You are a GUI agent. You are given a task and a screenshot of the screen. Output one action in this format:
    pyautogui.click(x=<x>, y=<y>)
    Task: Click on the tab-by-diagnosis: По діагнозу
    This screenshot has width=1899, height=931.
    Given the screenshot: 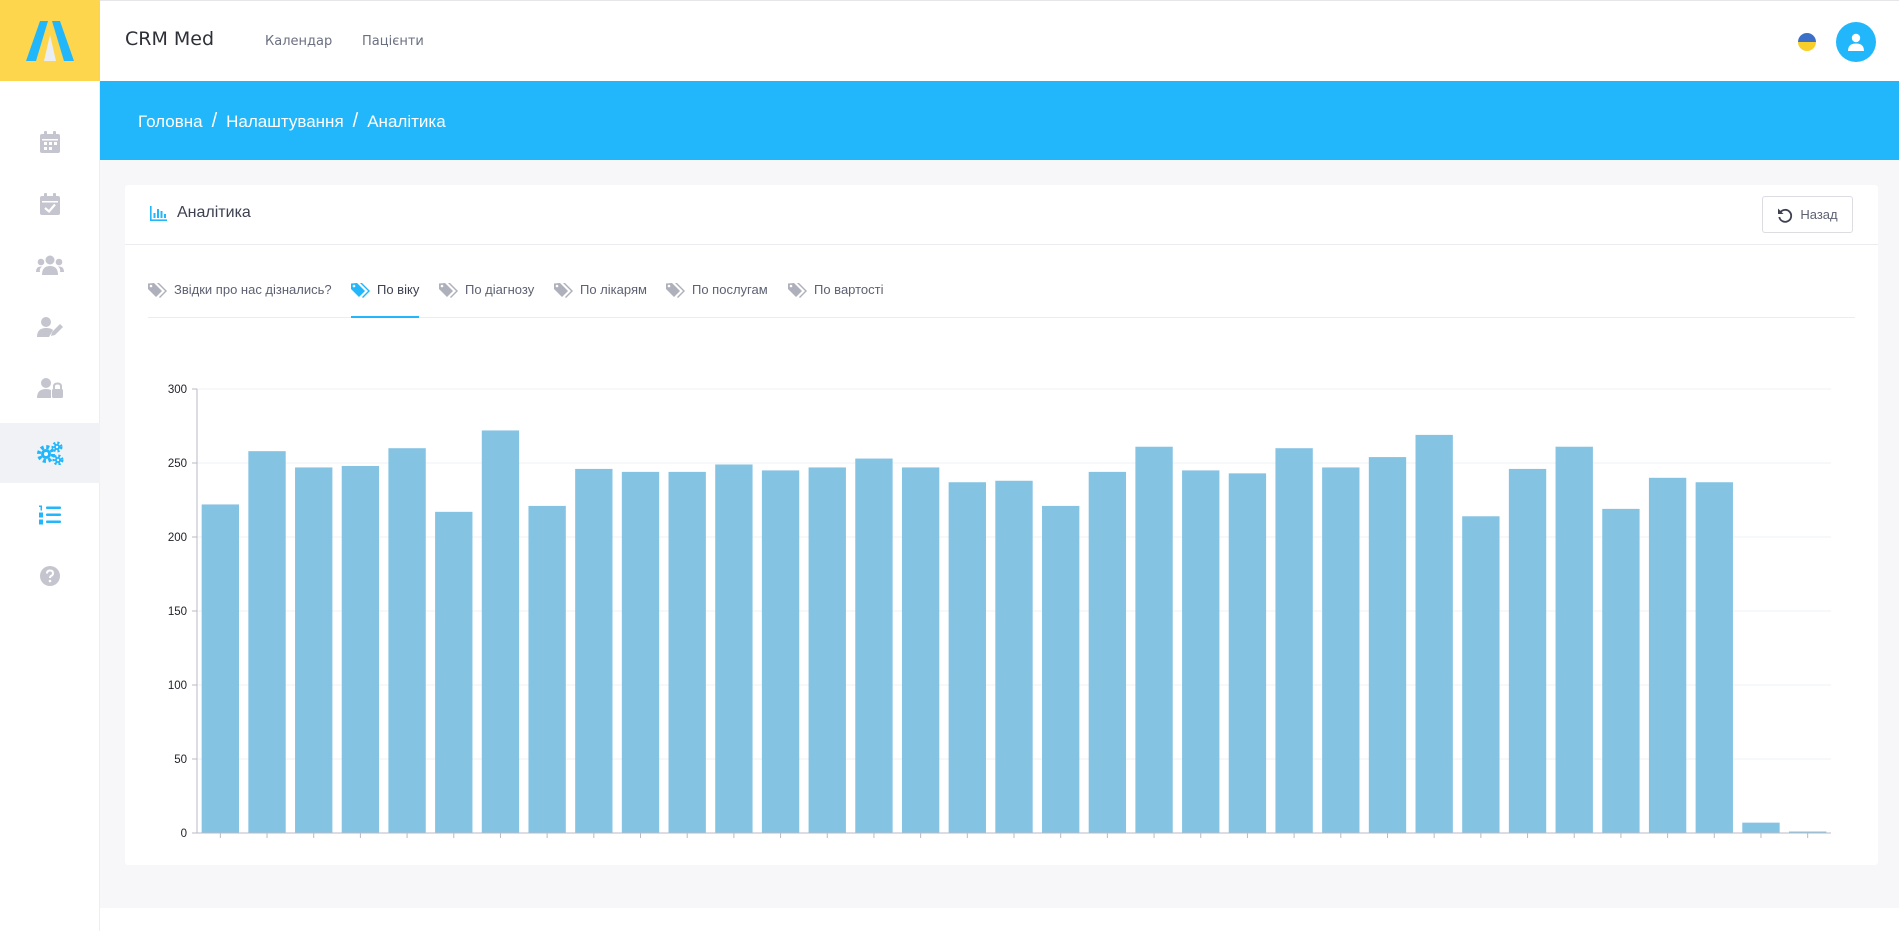 What is the action you would take?
    pyautogui.click(x=486, y=299)
    